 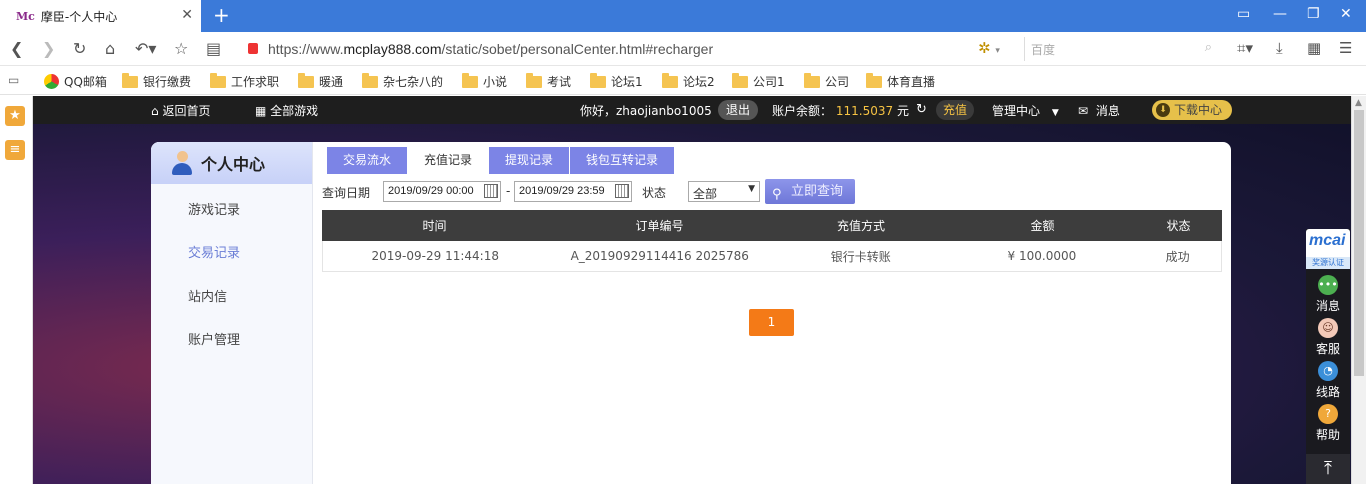 I want to click on bookmark-label: 论坛2, so click(x=699, y=82).